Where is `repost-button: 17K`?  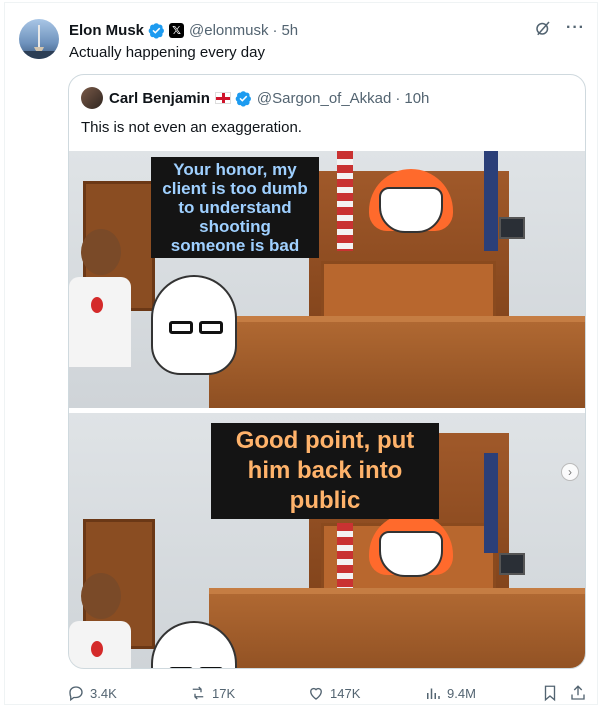 repost-button: 17K is located at coordinates (212, 693).